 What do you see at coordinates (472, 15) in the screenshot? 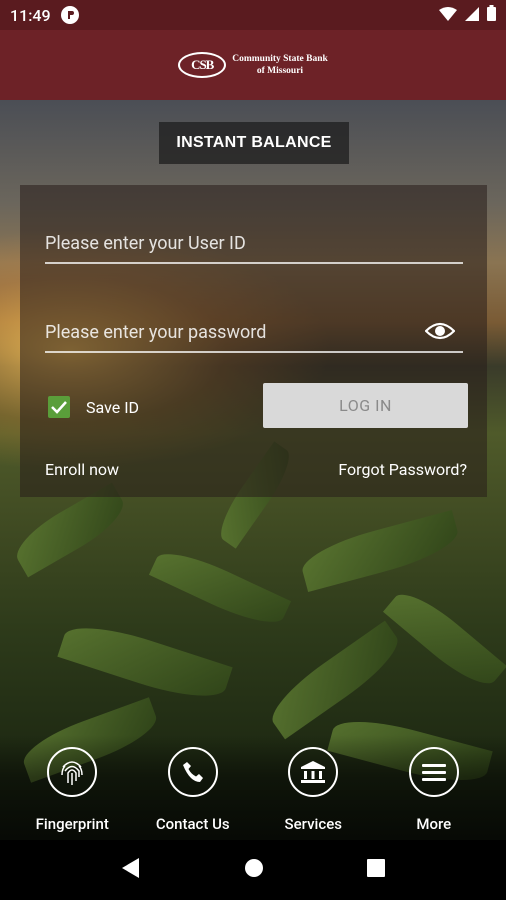
I see `signal-icon` at bounding box center [472, 15].